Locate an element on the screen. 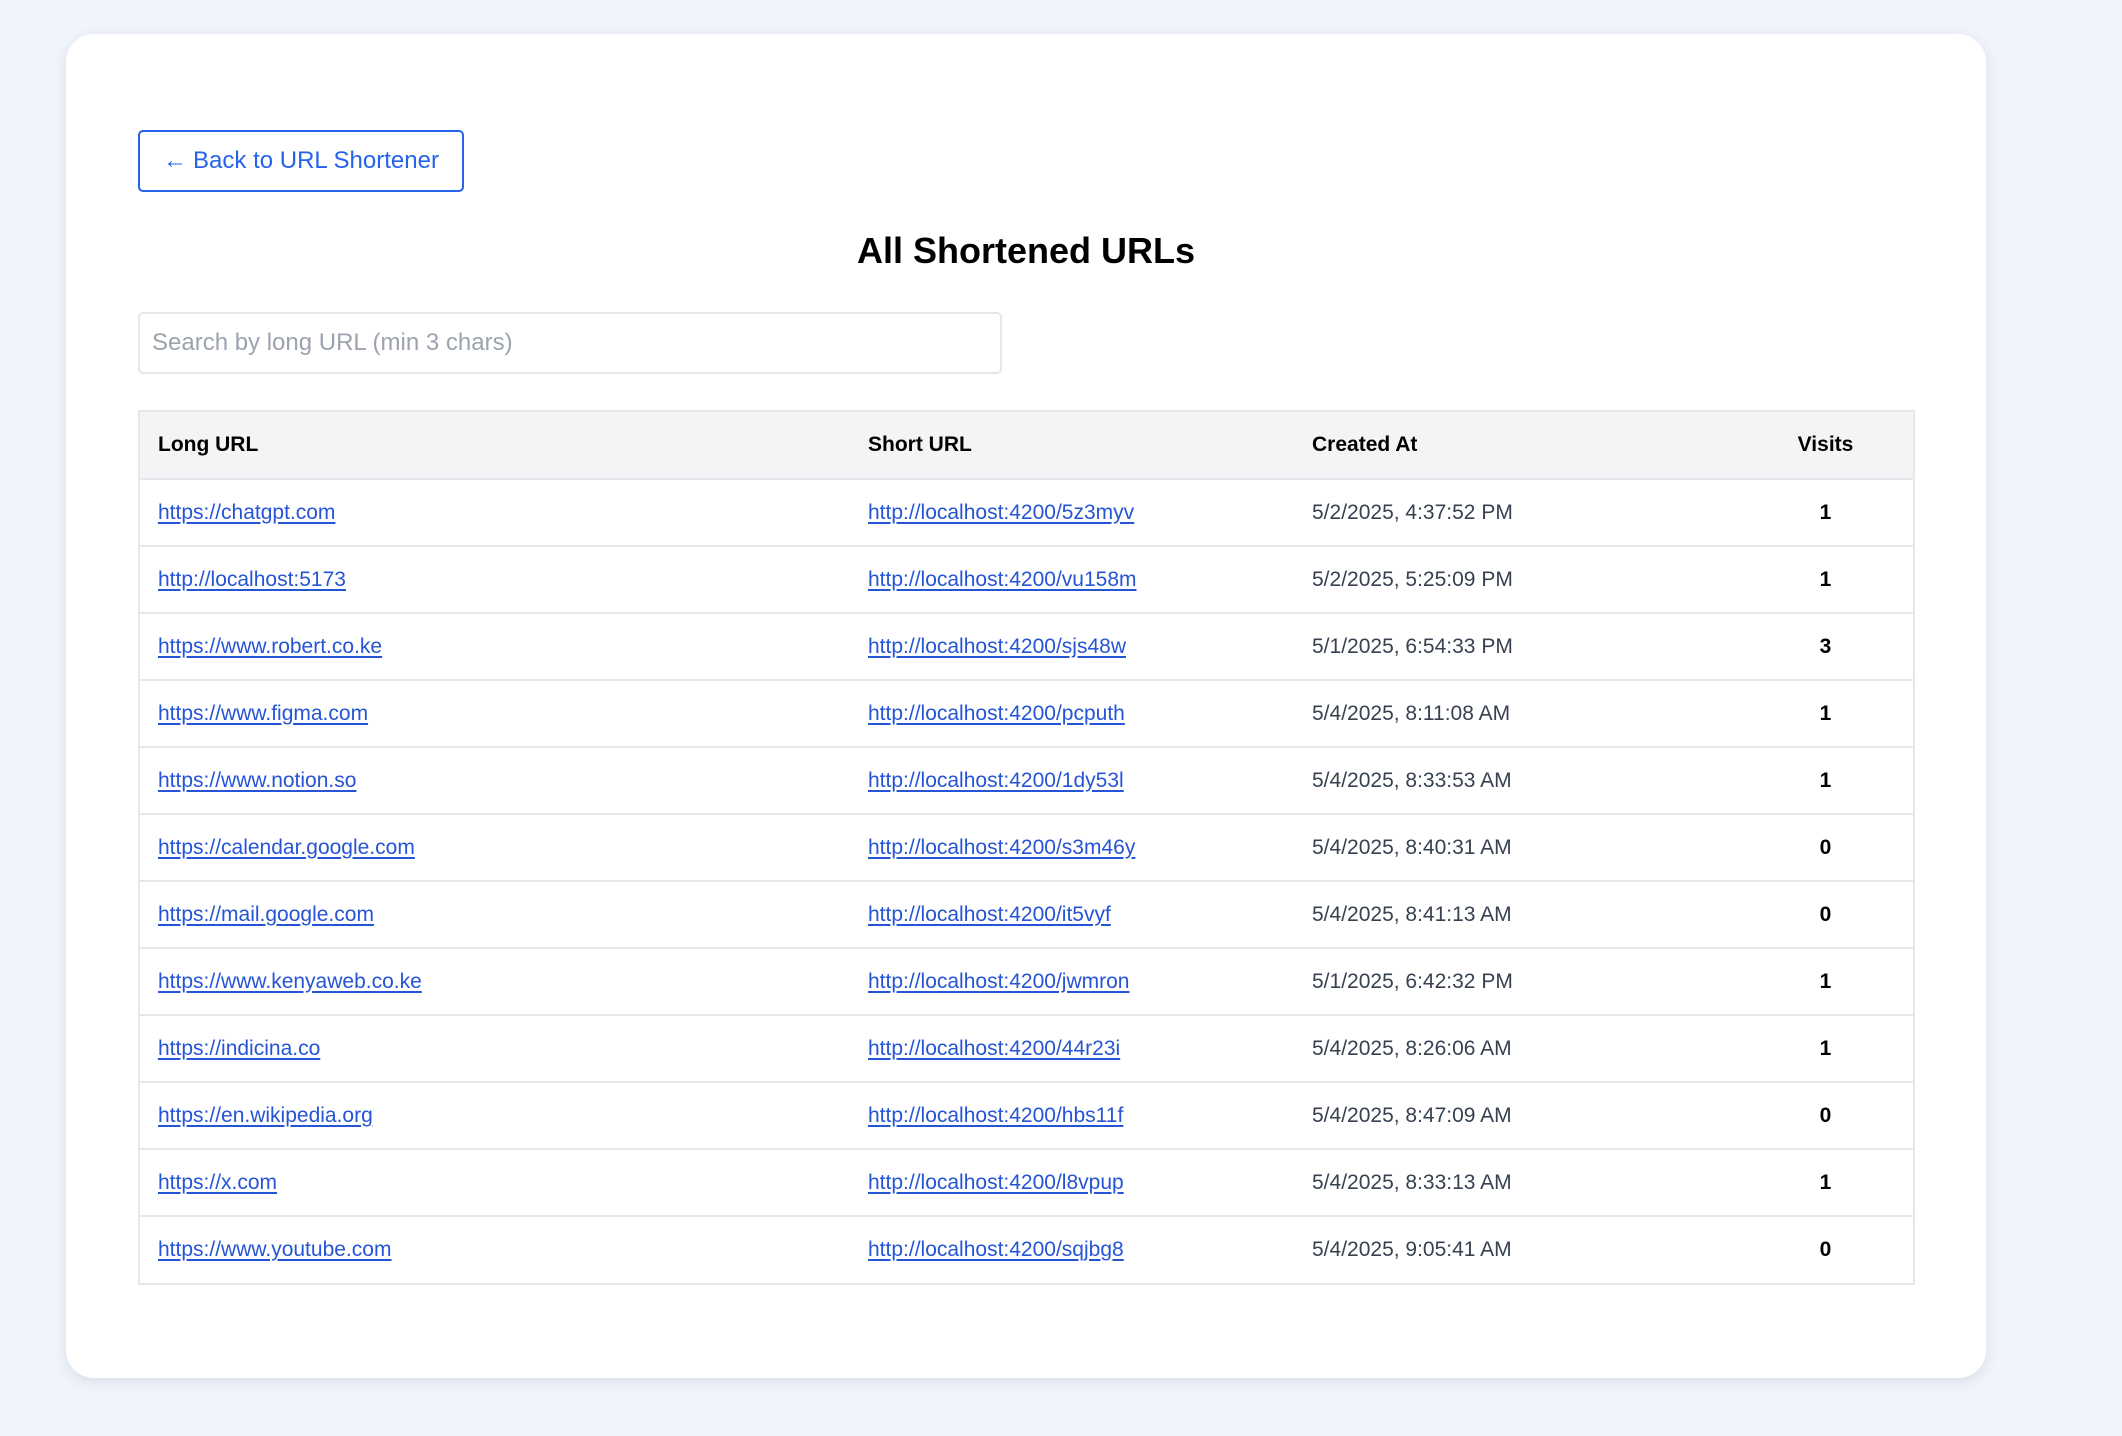 This screenshot has height=1436, width=2122. long-url-cell: https://indicina.co is located at coordinates (495, 1049).